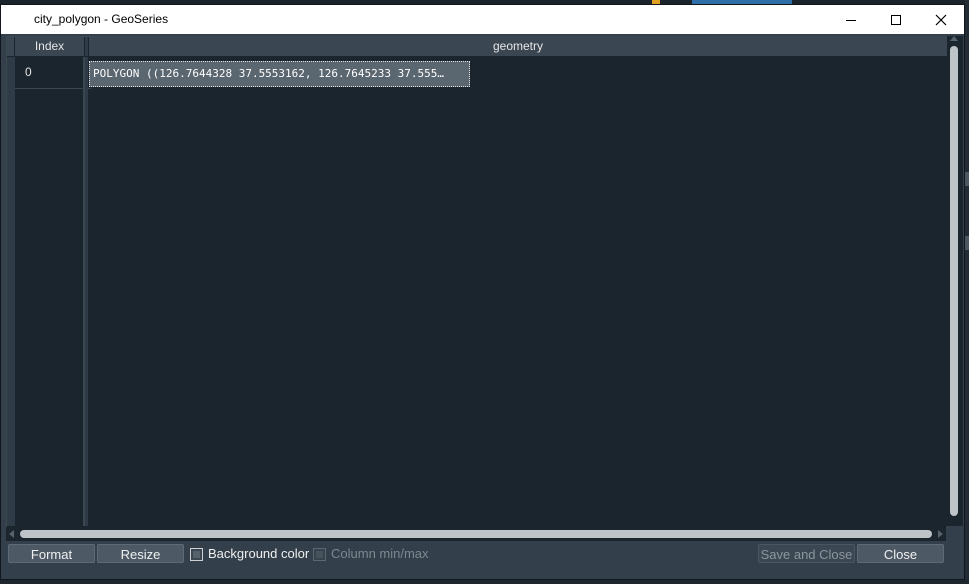 Image resolution: width=969 pixels, height=584 pixels. Describe the element at coordinates (101, 19) in the screenshot. I see `window-title: city_polygon - GeoSeries` at that location.